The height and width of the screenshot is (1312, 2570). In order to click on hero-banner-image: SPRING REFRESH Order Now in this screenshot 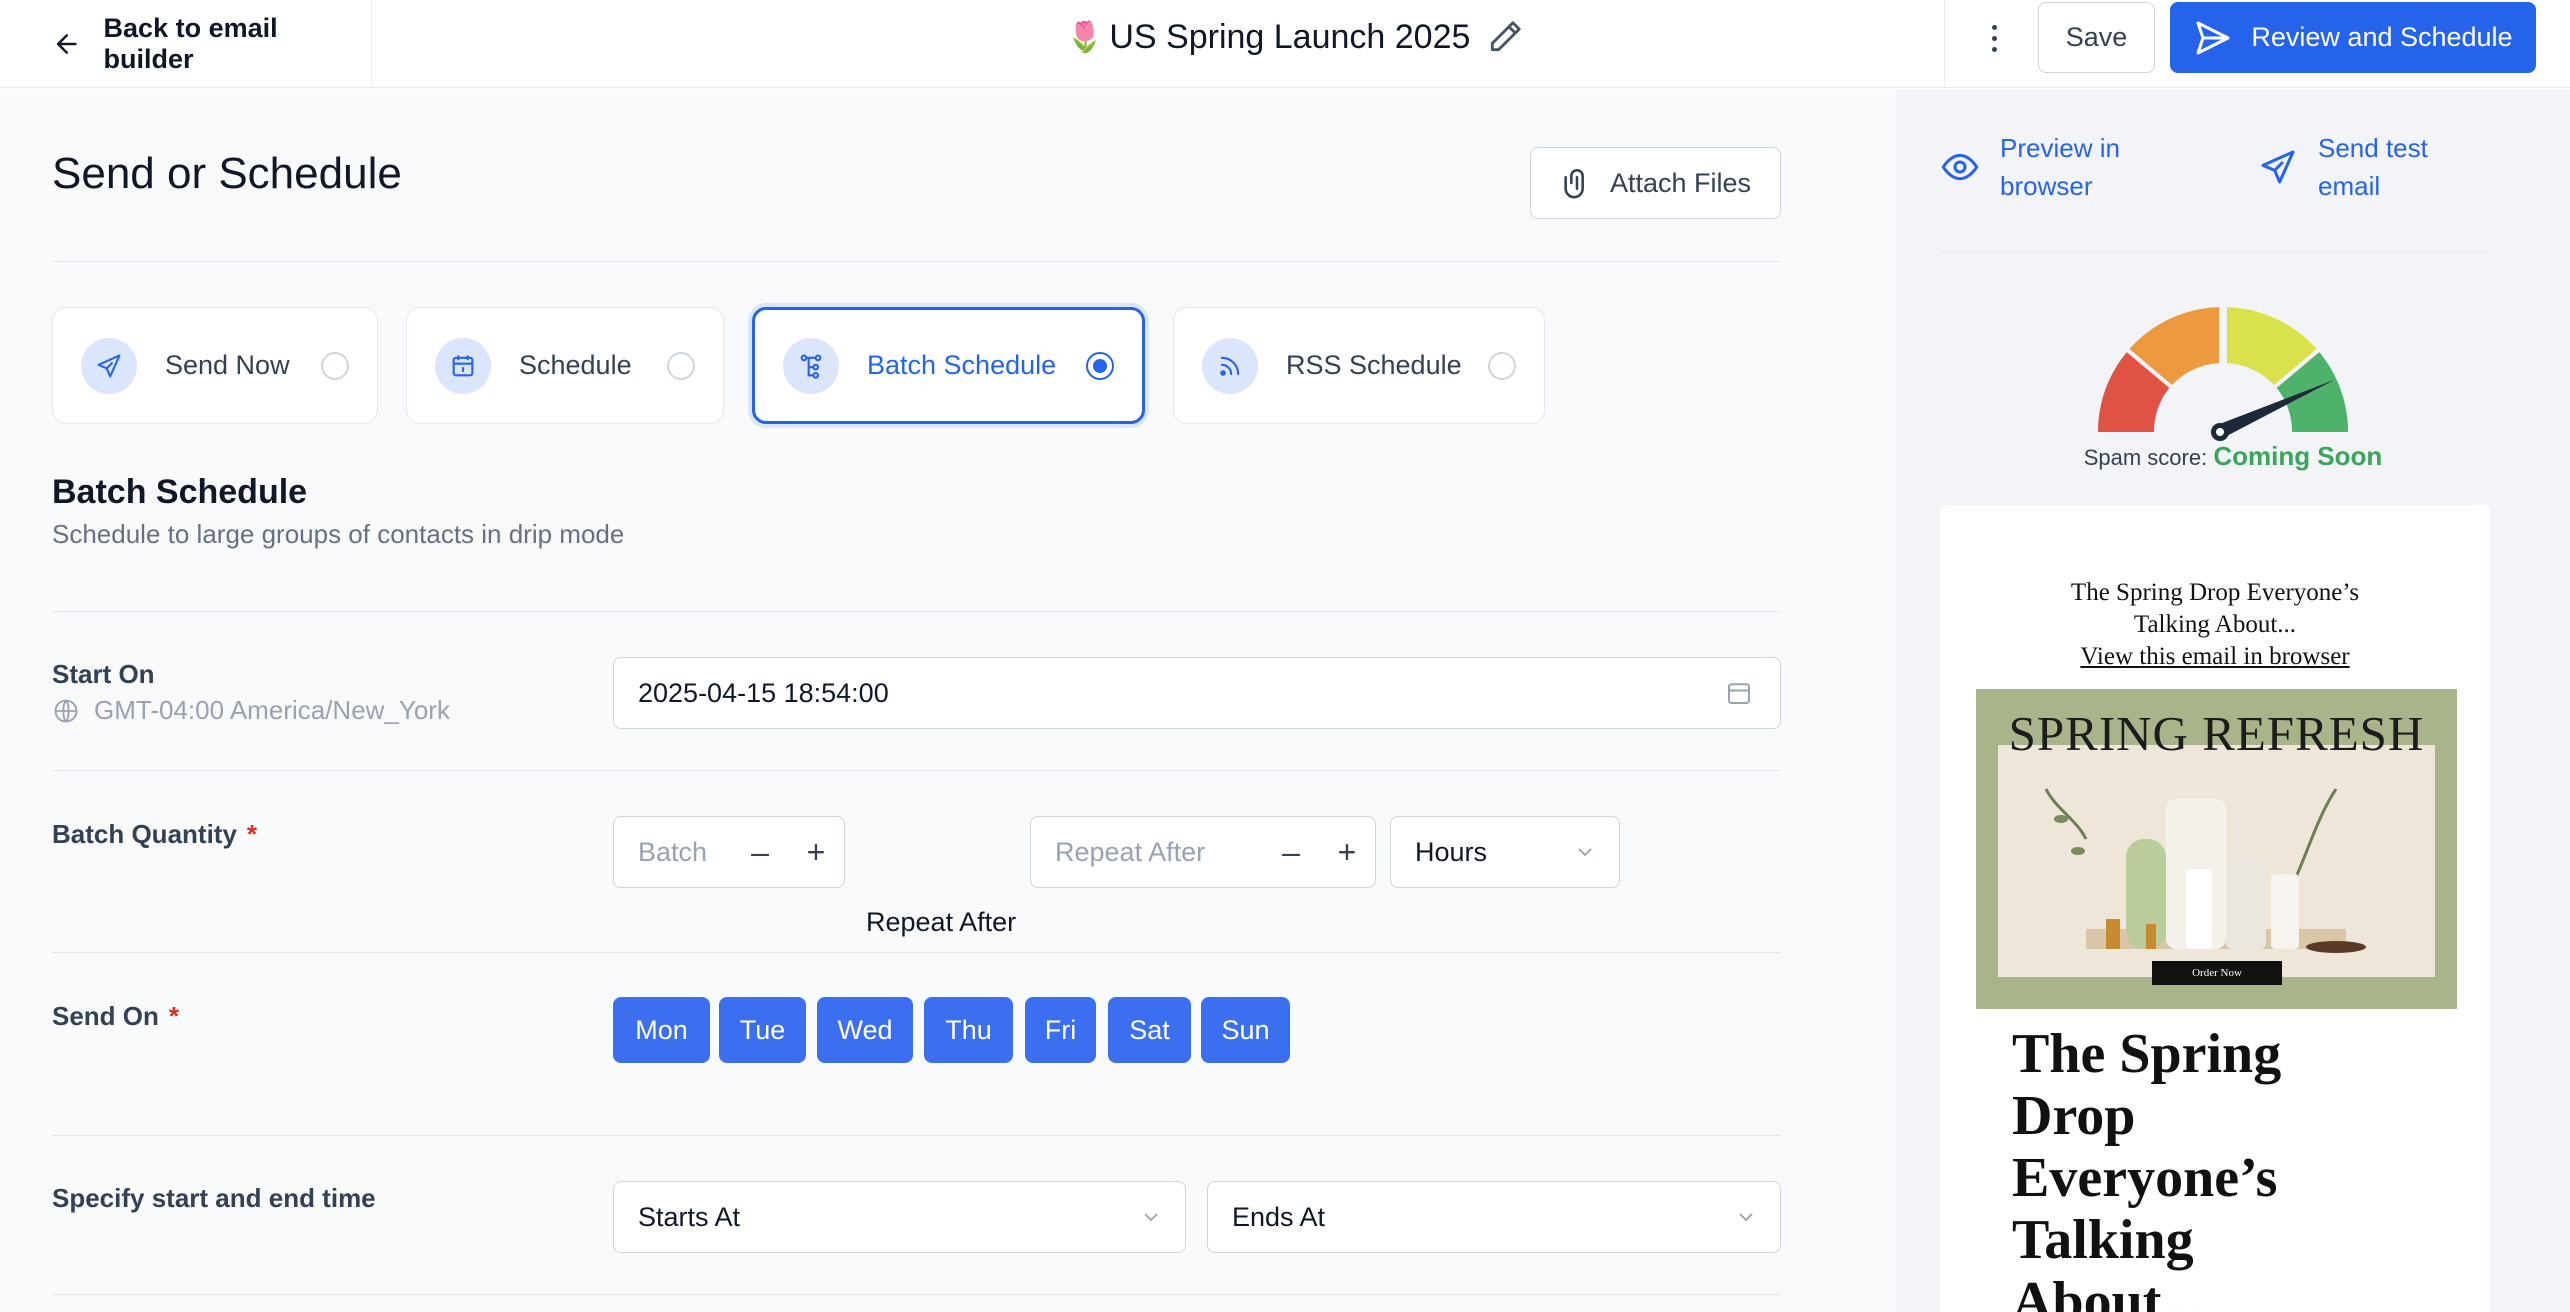, I will do `click(2216, 849)`.